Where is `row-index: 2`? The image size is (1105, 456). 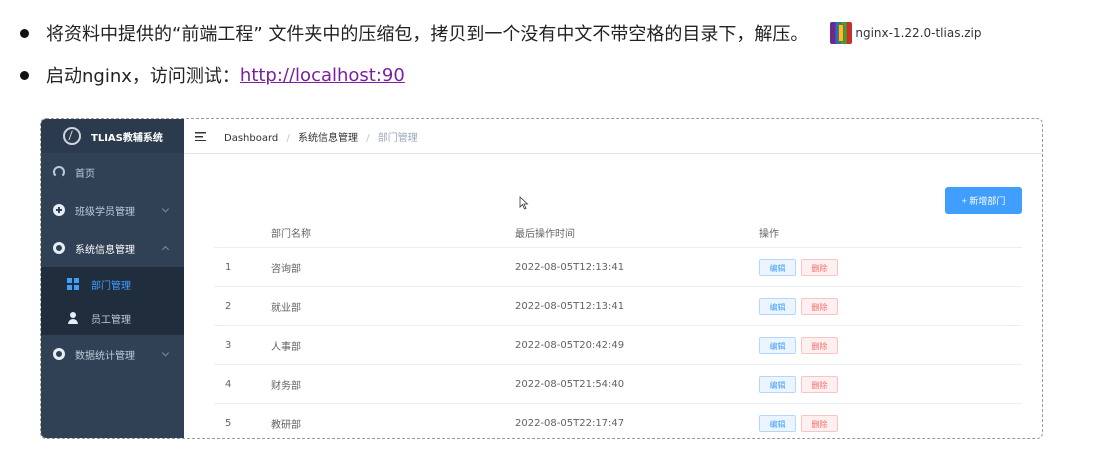
row-index: 2 is located at coordinates (242, 306).